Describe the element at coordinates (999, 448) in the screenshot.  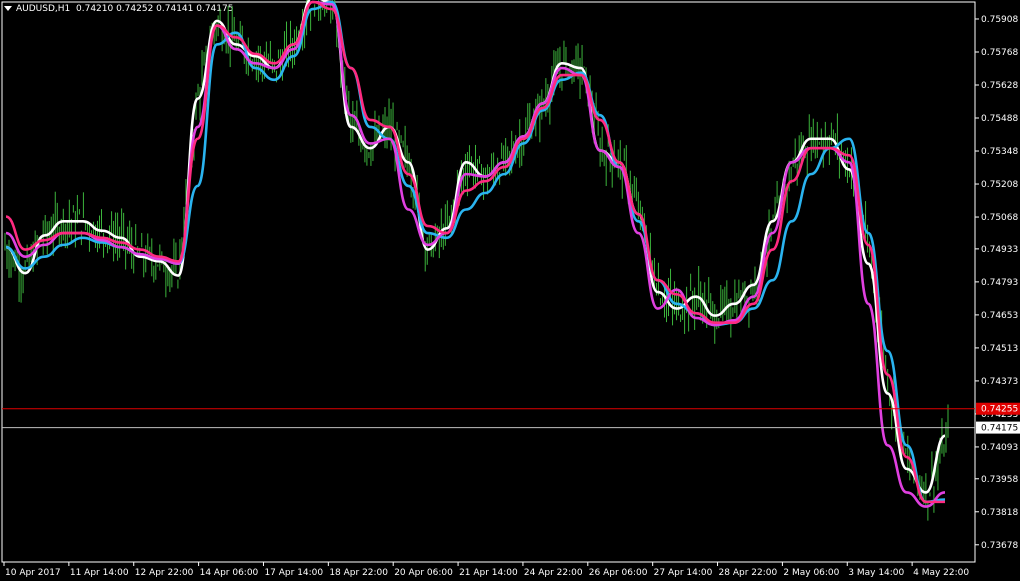
I see `price-tick-label: 0.74093` at that location.